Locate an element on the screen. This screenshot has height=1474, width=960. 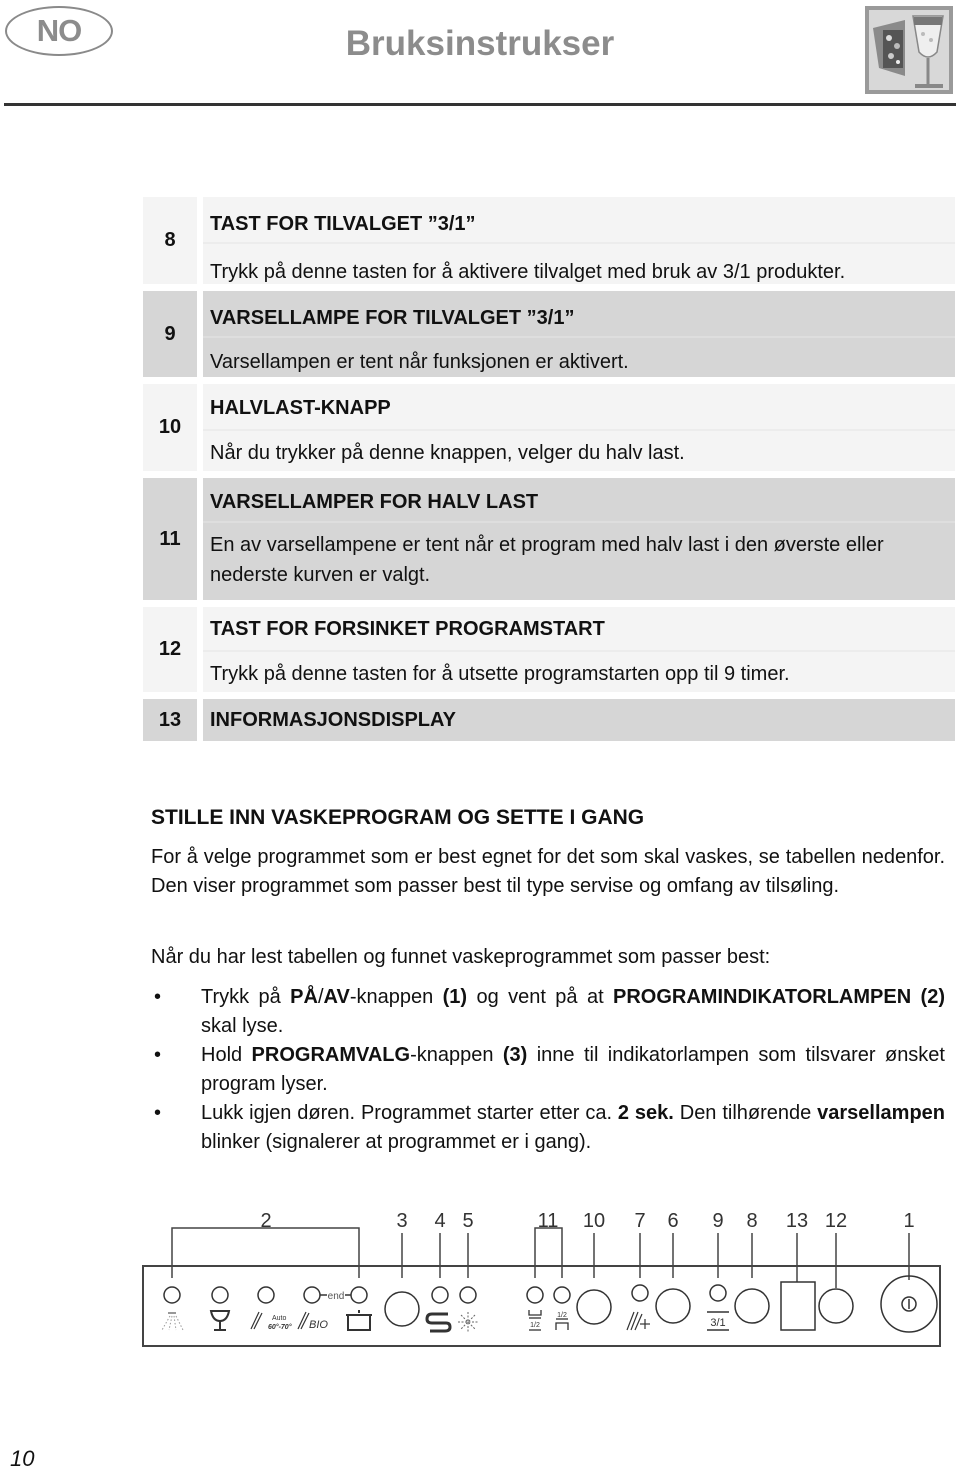
emphasized-text: AV is located at coordinates (336, 997).